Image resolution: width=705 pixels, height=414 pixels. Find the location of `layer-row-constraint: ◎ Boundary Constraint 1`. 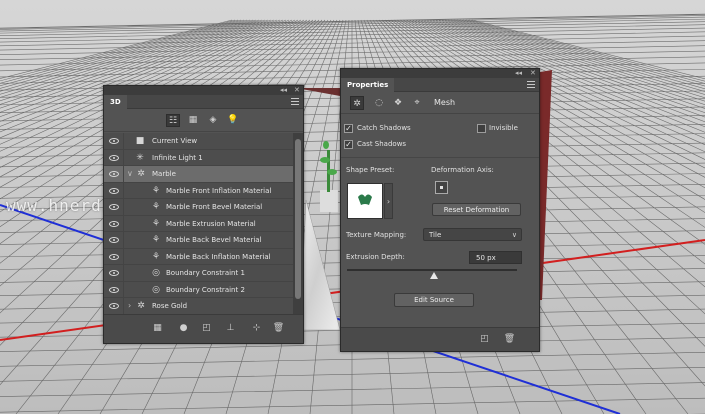

layer-row-constraint: ◎ Boundary Constraint 1 is located at coordinates (198, 273).